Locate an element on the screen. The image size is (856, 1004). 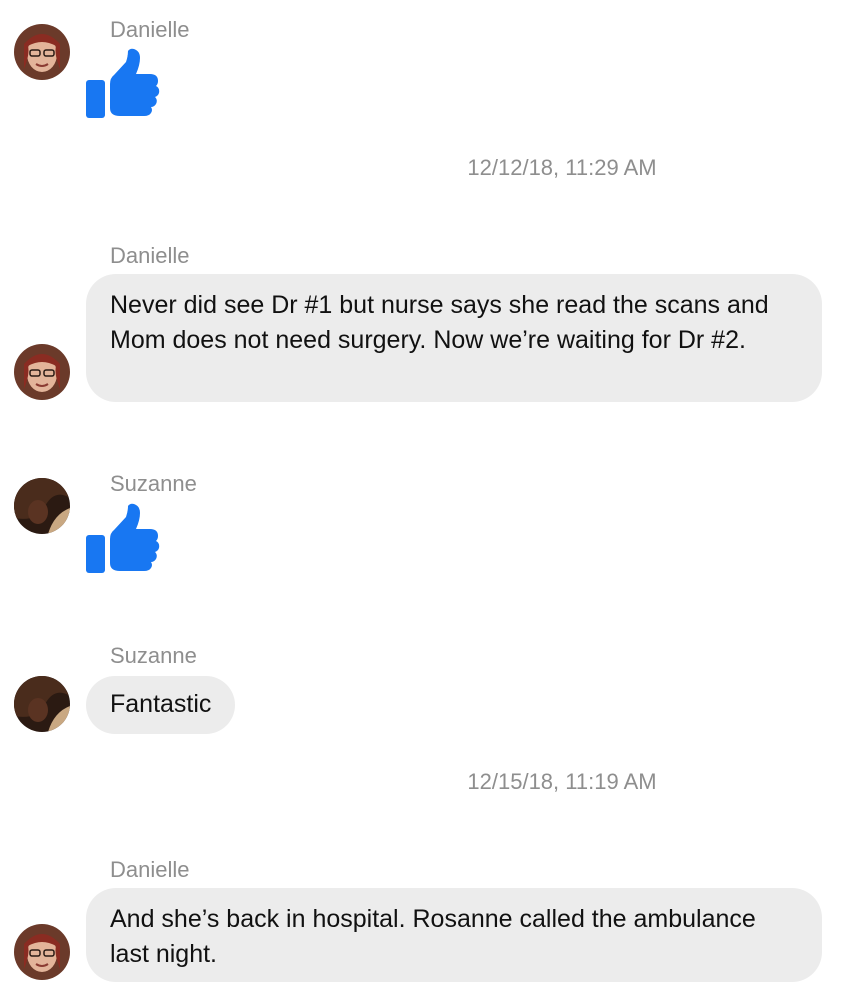
message-bubble: Fantastic is located at coordinates (161, 705).